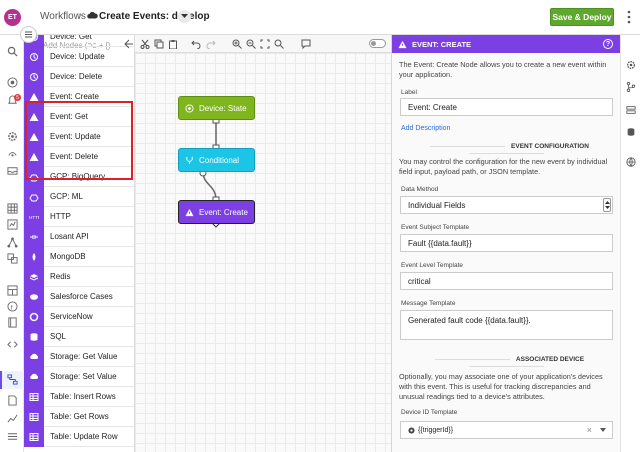 Image resolution: width=640 pixels, height=452 pixels. What do you see at coordinates (506, 243) in the screenshot?
I see `subject-template-input: Fault {{data.fault}}` at bounding box center [506, 243].